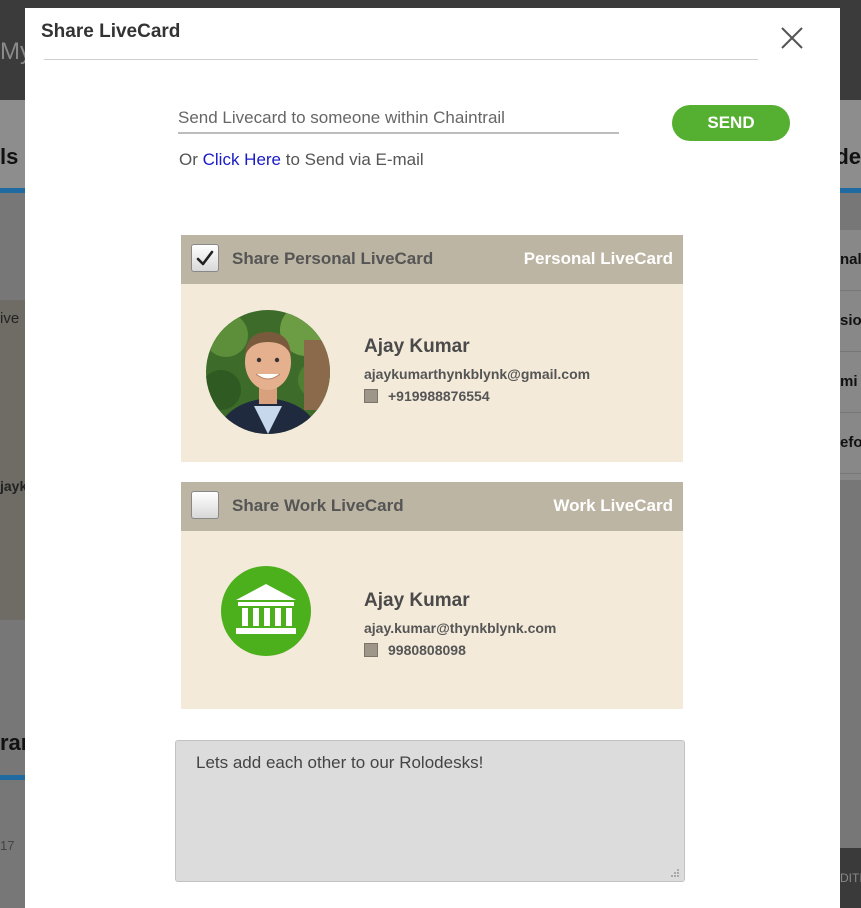  Describe the element at coordinates (850, 382) in the screenshot. I see `background-list-item: mi` at that location.